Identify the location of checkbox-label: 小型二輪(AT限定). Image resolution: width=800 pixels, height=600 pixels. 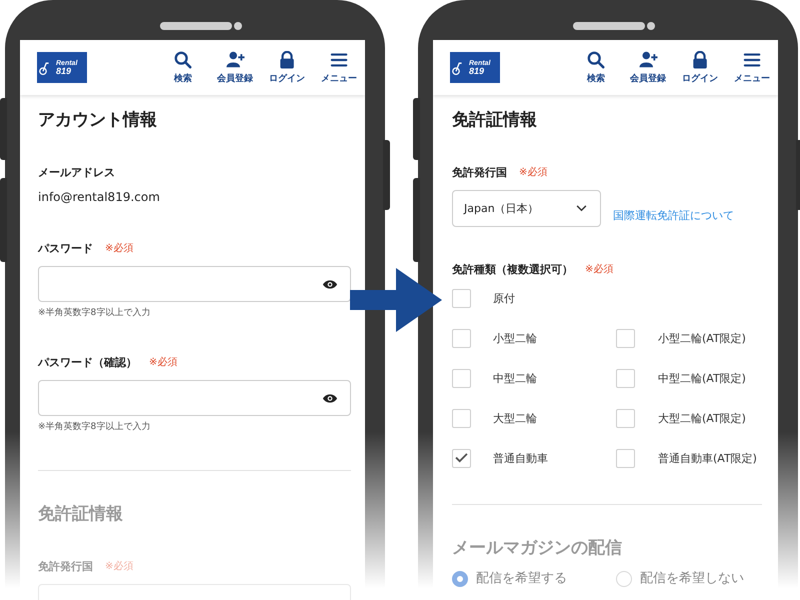
(702, 338).